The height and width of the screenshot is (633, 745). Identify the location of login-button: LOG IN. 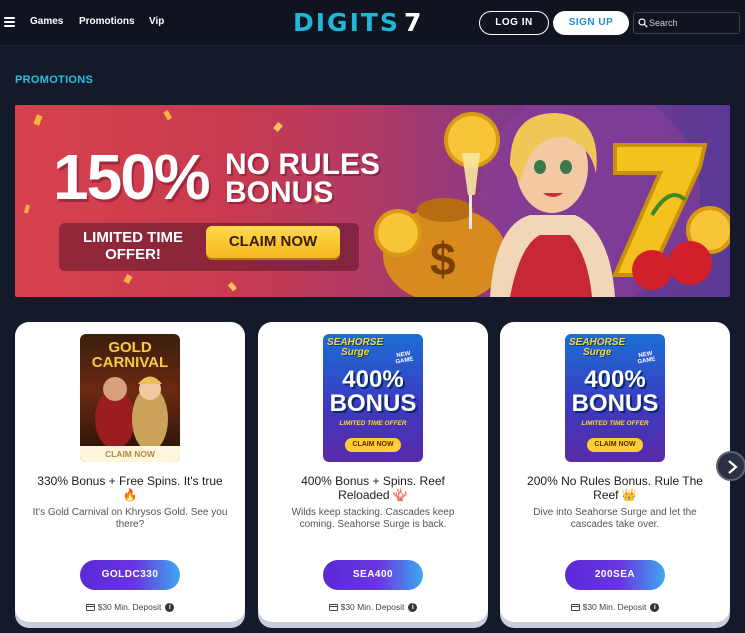
(514, 23).